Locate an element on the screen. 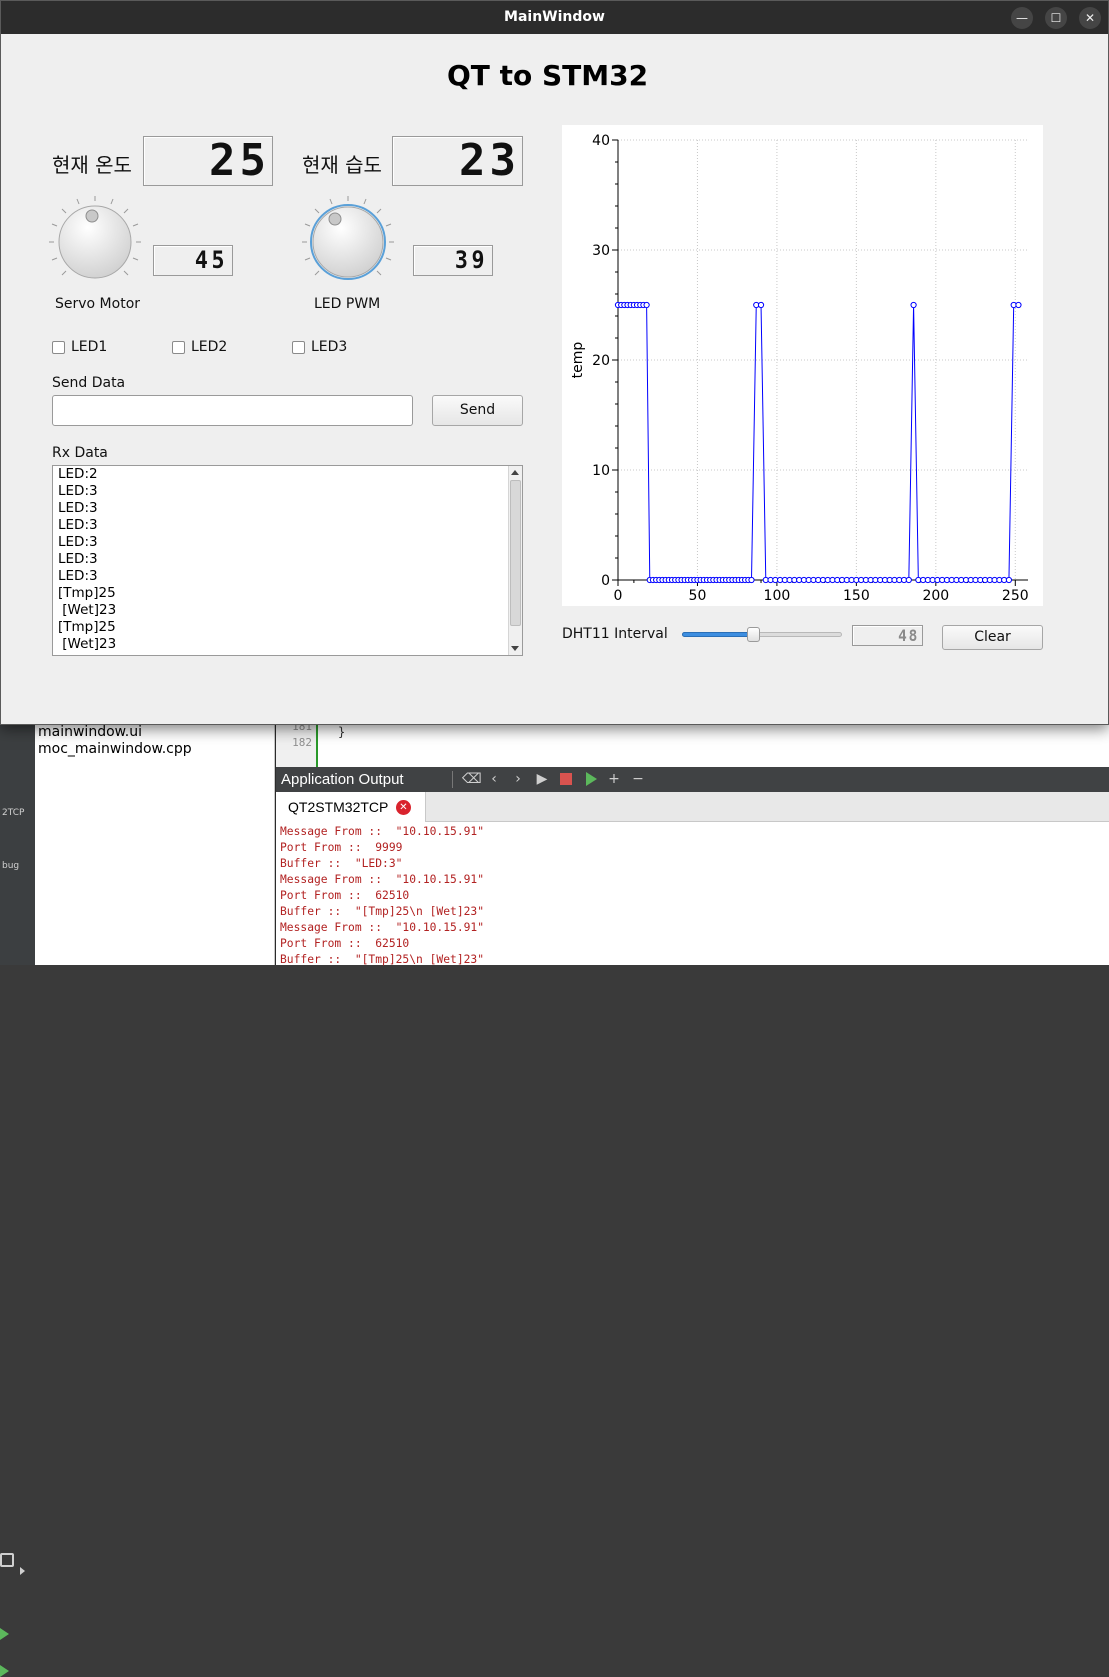 The width and height of the screenshot is (1109, 1677). rx-data-label: Rx Data is located at coordinates (80, 453).